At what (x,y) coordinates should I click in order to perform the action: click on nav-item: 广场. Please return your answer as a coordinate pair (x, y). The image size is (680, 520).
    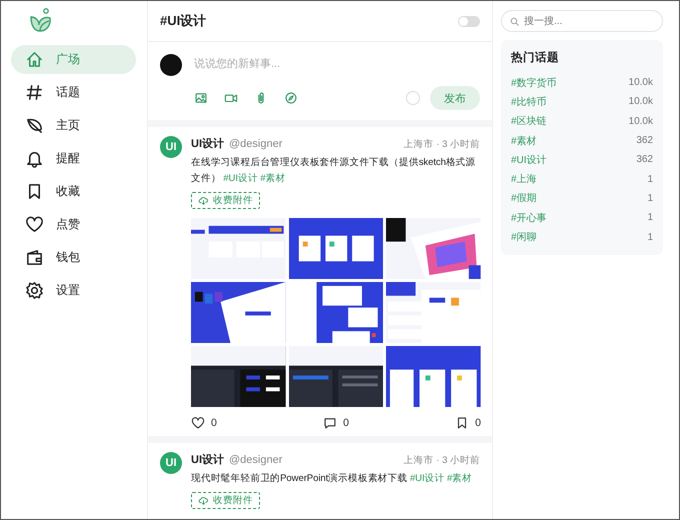
    Looking at the image, I should click on (73, 59).